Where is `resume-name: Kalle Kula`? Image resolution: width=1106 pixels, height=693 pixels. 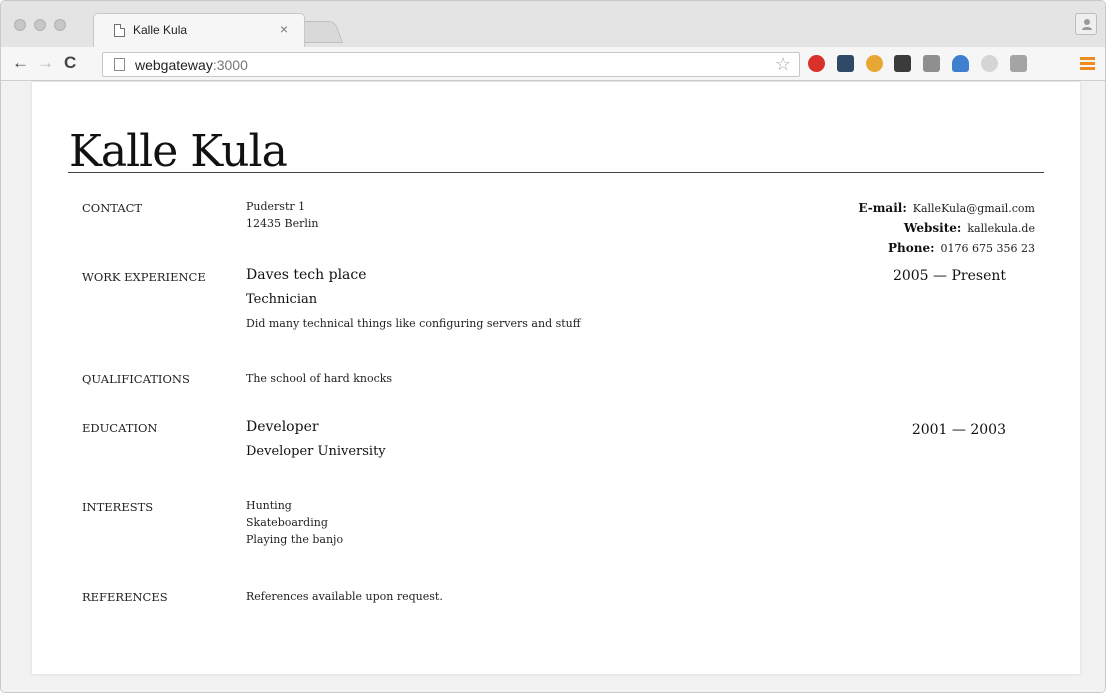 resume-name: Kalle Kula is located at coordinates (178, 151).